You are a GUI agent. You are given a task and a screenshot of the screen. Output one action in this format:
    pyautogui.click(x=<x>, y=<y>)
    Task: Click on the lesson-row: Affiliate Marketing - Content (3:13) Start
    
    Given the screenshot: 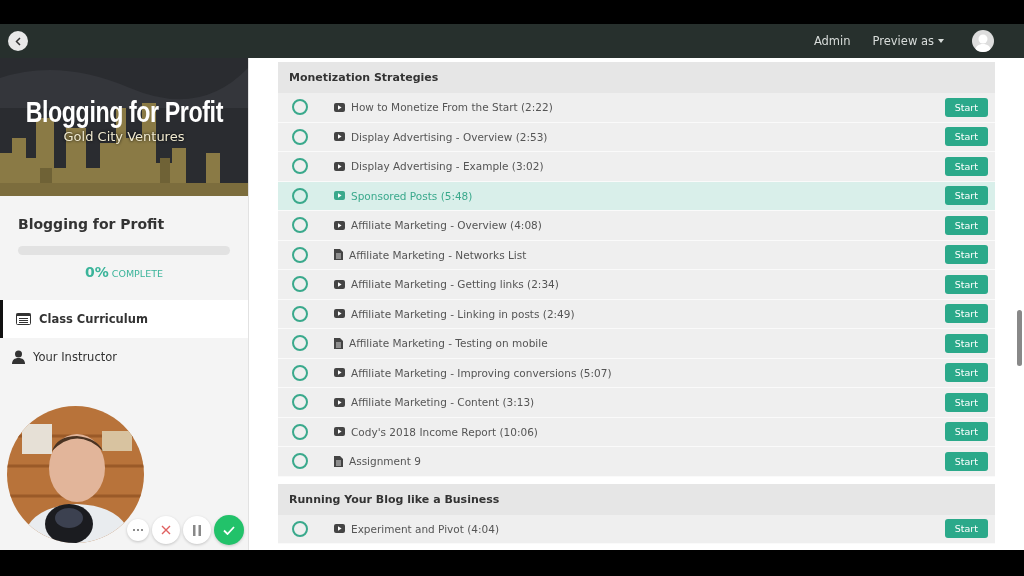 What is the action you would take?
    pyautogui.click(x=636, y=403)
    